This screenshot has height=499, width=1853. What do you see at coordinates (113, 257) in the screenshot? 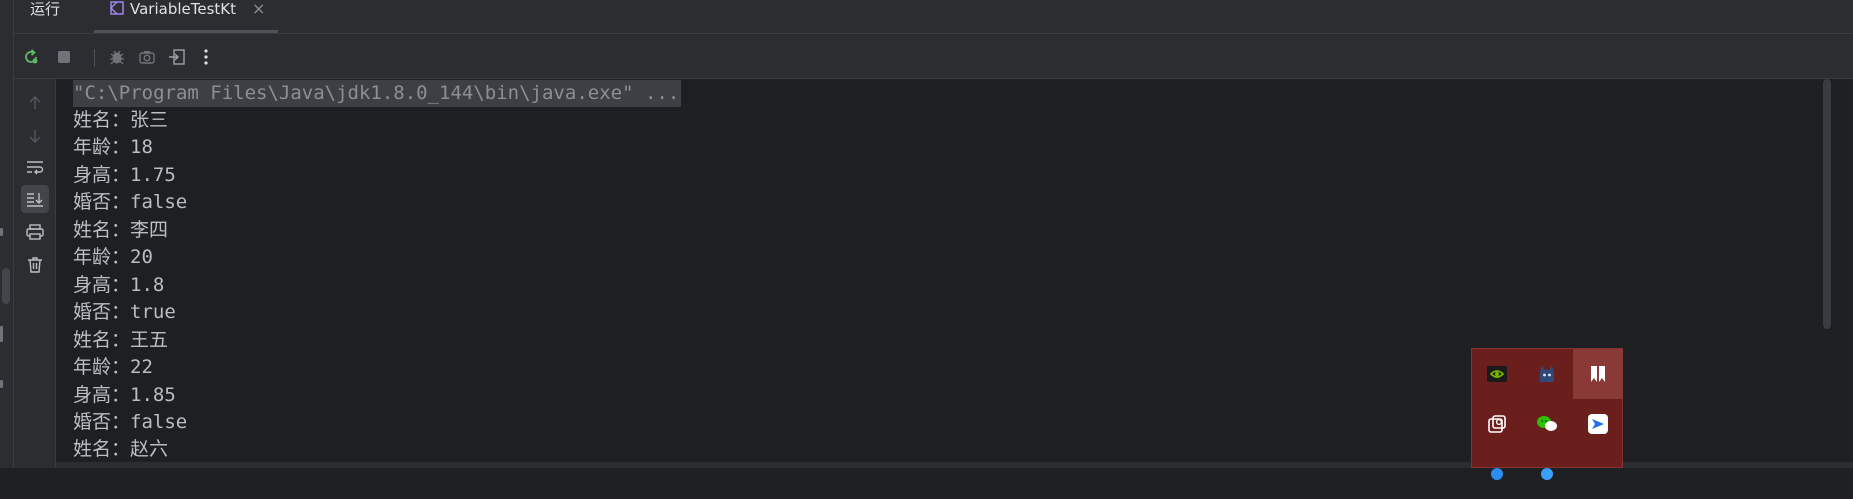
I see `console-line: 年龄：20` at bounding box center [113, 257].